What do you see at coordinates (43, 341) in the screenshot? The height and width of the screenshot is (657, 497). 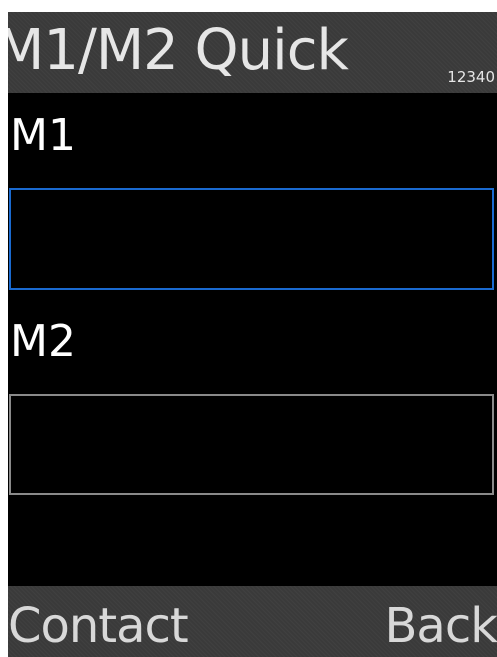 I see `m2-label: M2` at bounding box center [43, 341].